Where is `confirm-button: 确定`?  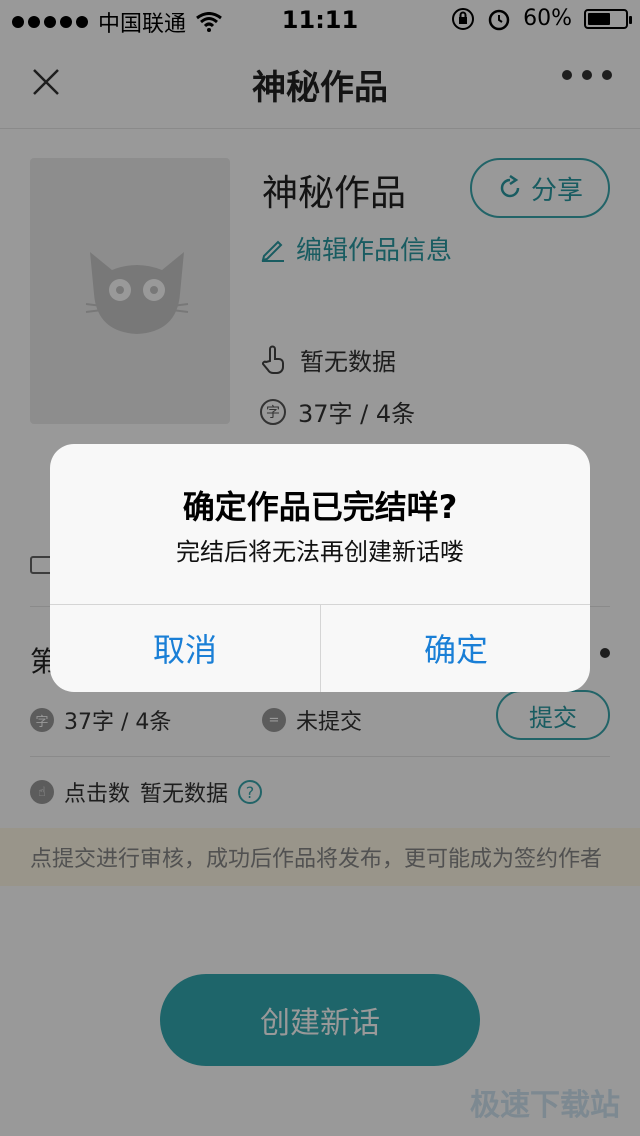 confirm-button: 确定 is located at coordinates (455, 648).